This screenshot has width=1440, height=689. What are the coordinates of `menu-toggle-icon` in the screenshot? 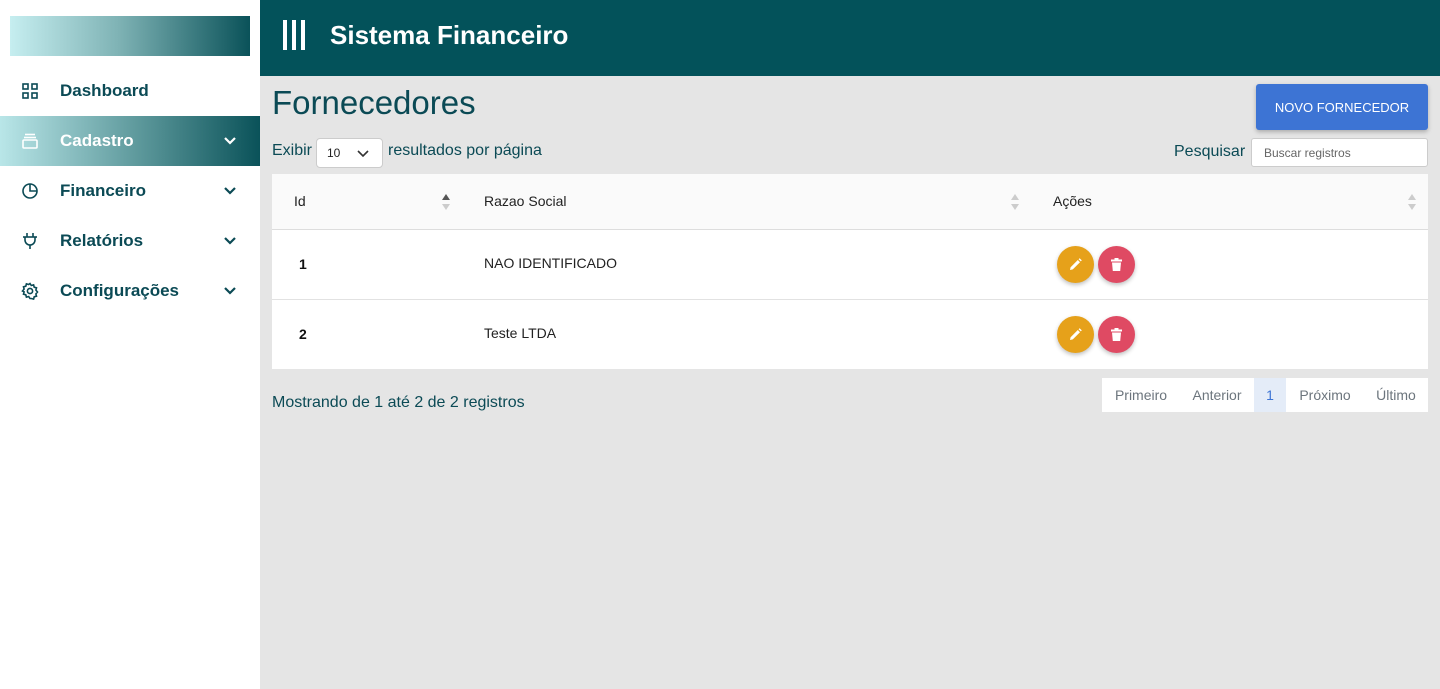 It's located at (296, 35).